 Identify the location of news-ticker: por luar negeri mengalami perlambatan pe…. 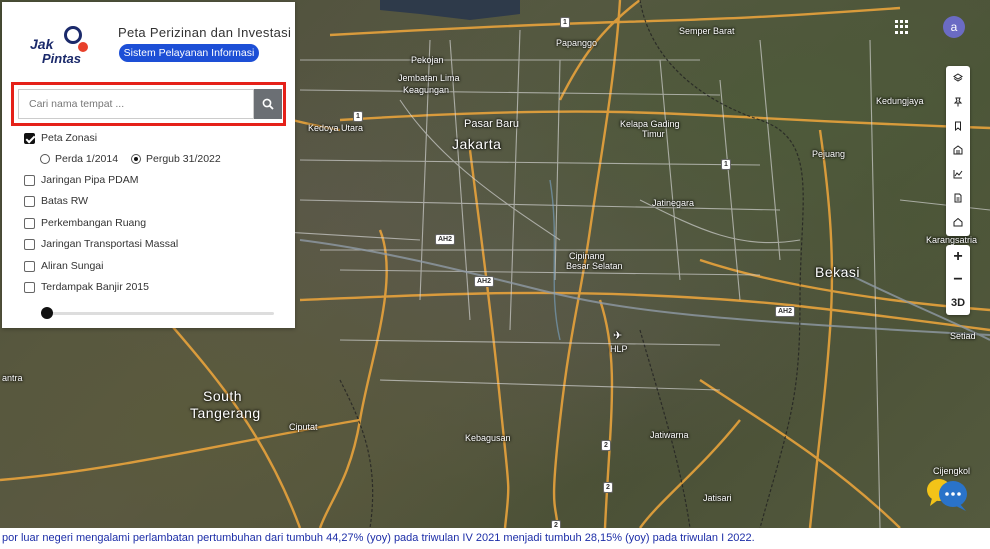
(495, 538).